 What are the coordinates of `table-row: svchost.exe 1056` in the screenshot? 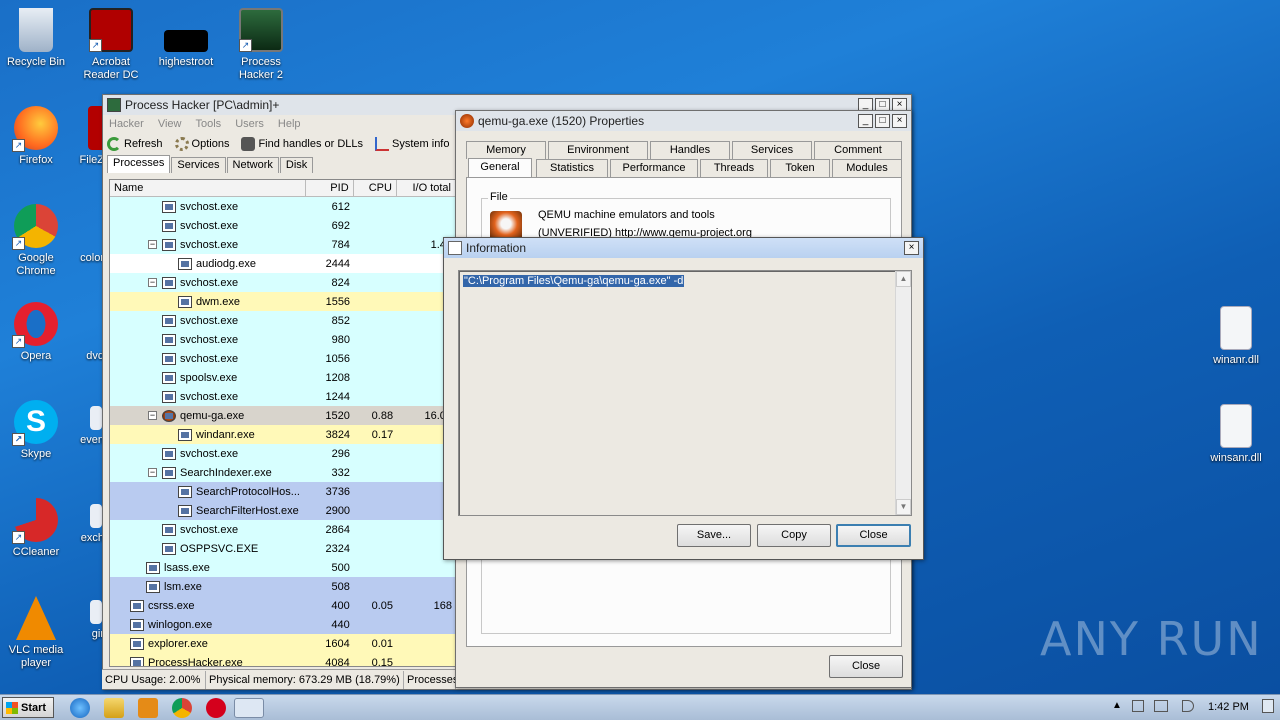 It's located at (283, 358).